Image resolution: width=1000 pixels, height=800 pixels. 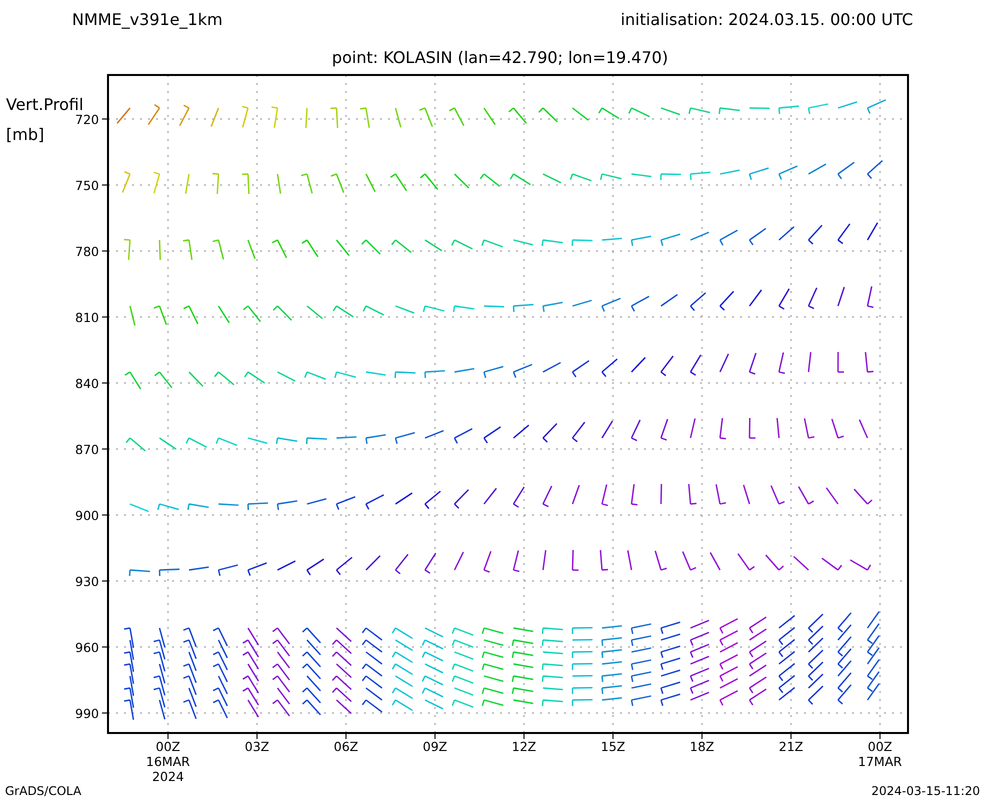 I want to click on model-title: NMME_v391e_1km, so click(x=147, y=19).